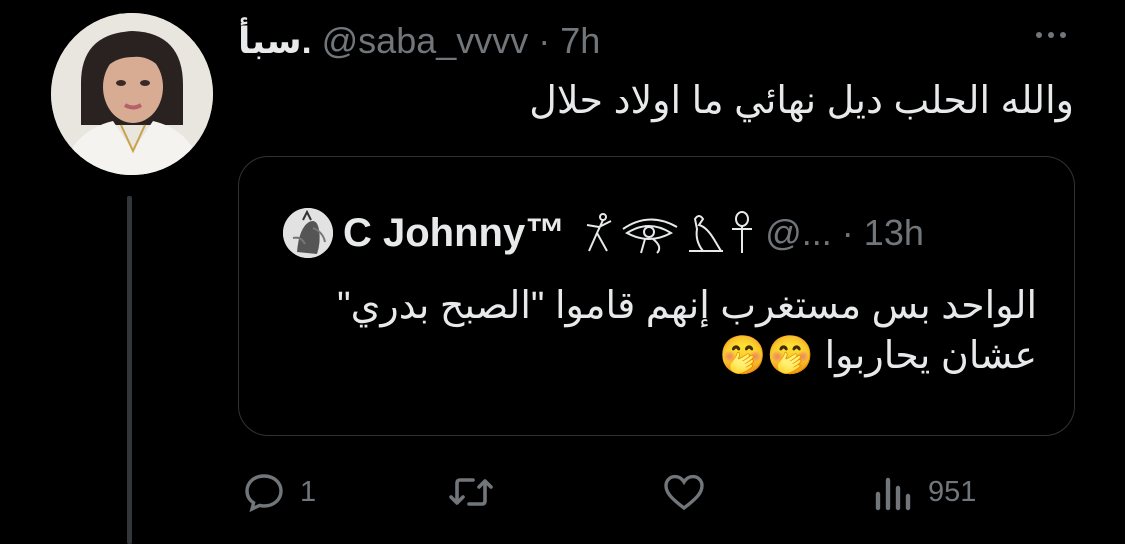 The width and height of the screenshot is (1125, 544). What do you see at coordinates (640, 492) in the screenshot?
I see `action-bar: 1 951` at bounding box center [640, 492].